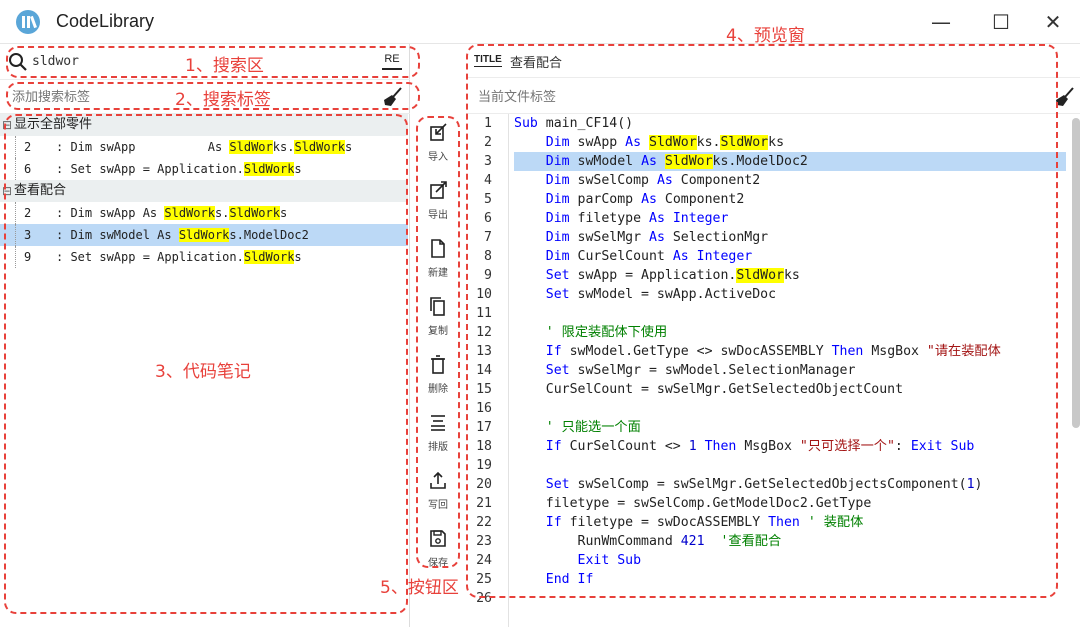 This screenshot has height=627, width=1080. What do you see at coordinates (419, 588) in the screenshot?
I see `annotation-button-area-label: 5、按钮区` at bounding box center [419, 588].